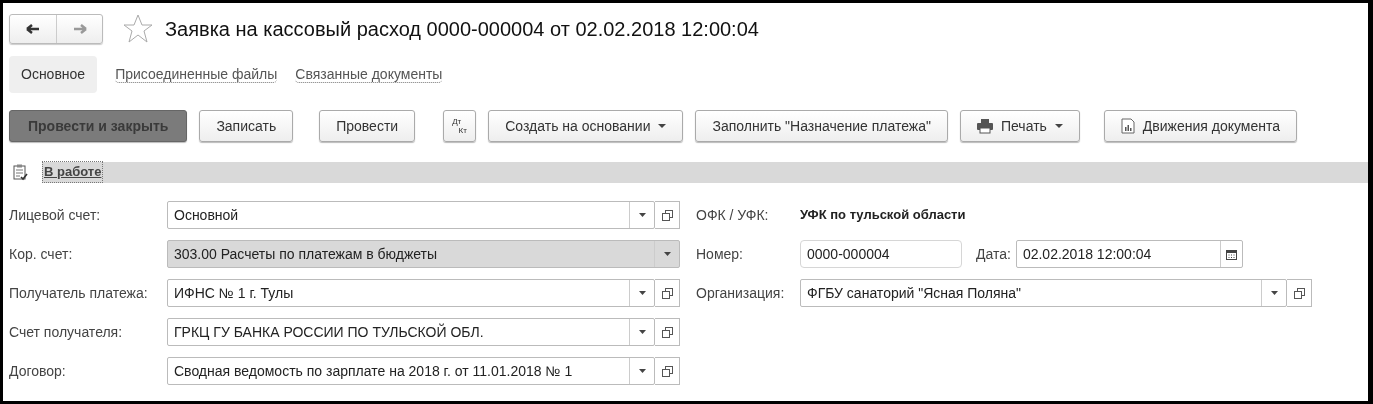 Image resolution: width=1373 pixels, height=404 pixels. Describe the element at coordinates (55, 215) in the screenshot. I see `field-label: Лицевой счет:` at that location.